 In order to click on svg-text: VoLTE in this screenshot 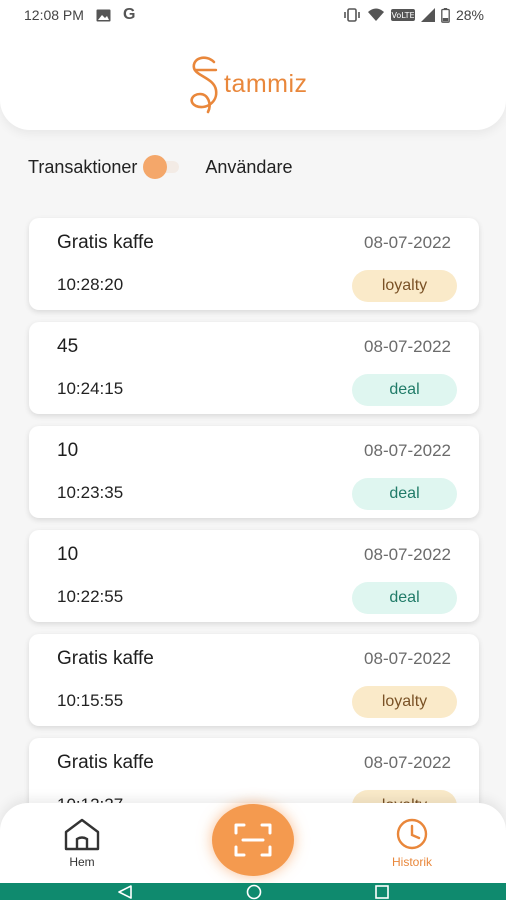, I will do `click(402, 15)`.